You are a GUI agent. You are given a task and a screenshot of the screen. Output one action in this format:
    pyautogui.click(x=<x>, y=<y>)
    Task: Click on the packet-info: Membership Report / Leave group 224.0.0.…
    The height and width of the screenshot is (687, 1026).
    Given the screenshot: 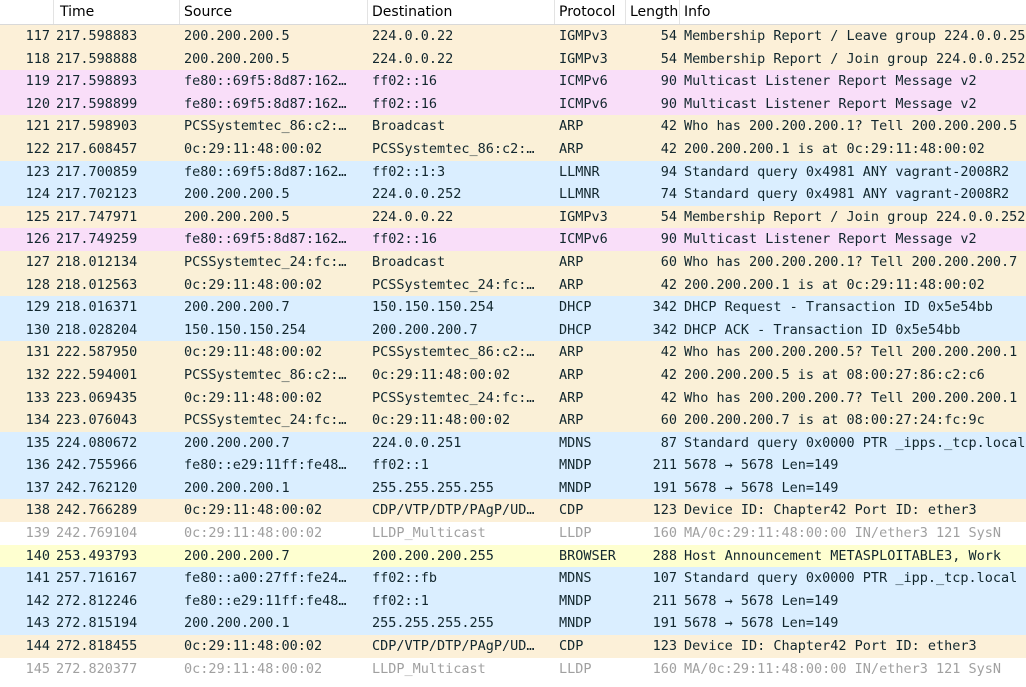 What is the action you would take?
    pyautogui.click(x=855, y=36)
    